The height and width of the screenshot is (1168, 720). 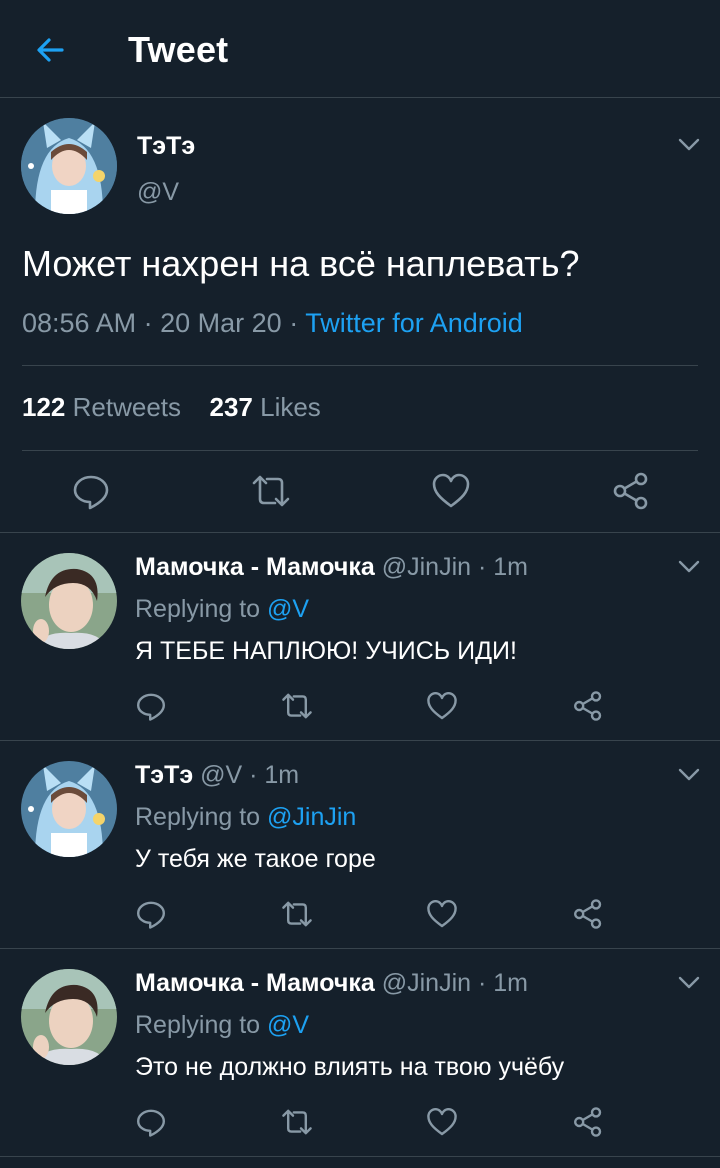 I want to click on reply-text: Это не должно влиять на твою учёбу, so click(x=350, y=1067).